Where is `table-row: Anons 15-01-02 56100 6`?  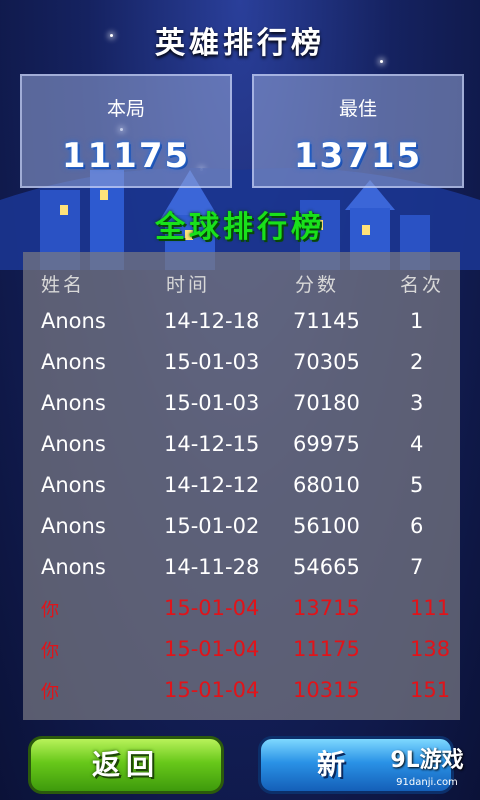
table-row: Anons 15-01-02 56100 6 is located at coordinates (241, 534).